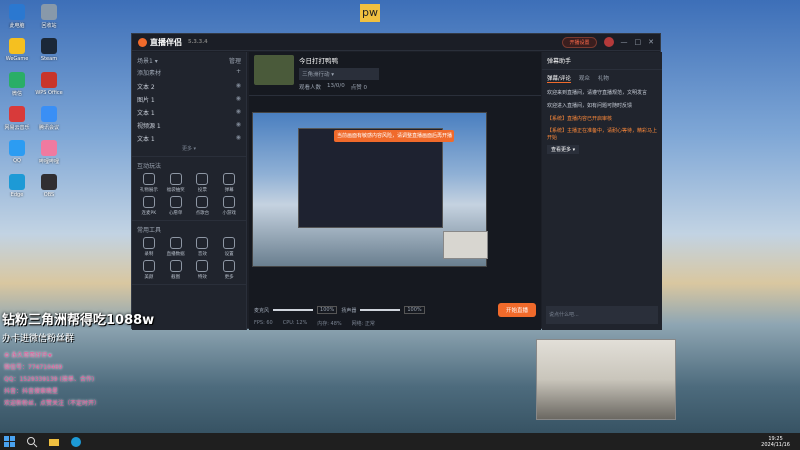 The height and width of the screenshot is (450, 800). What do you see at coordinates (189, 148) in the screenshot?
I see `more-sources-button: 更多 ▾` at bounding box center [189, 148].